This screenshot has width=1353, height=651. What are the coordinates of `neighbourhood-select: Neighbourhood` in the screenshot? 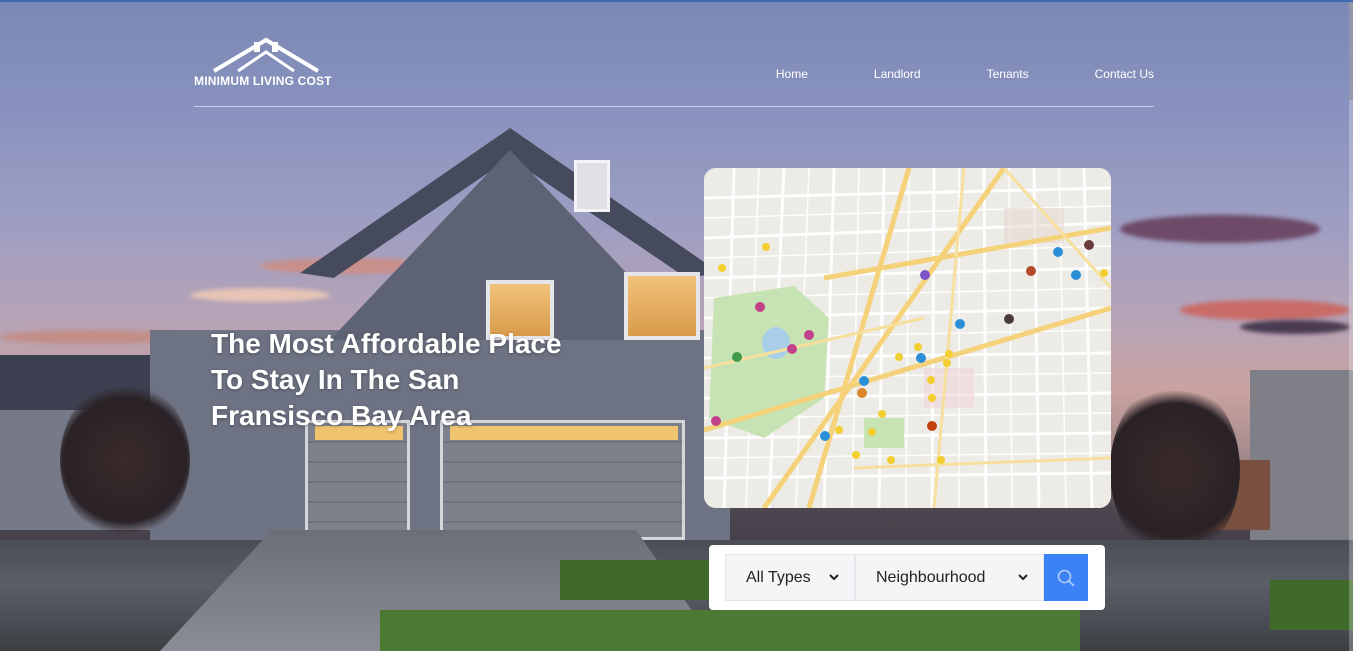 It's located at (949, 577).